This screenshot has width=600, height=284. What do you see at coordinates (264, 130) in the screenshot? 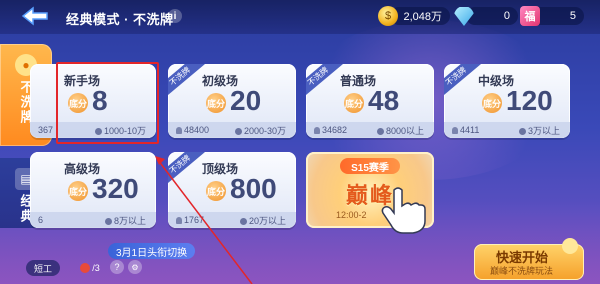
I see `coin-range: 2000-30万` at bounding box center [264, 130].